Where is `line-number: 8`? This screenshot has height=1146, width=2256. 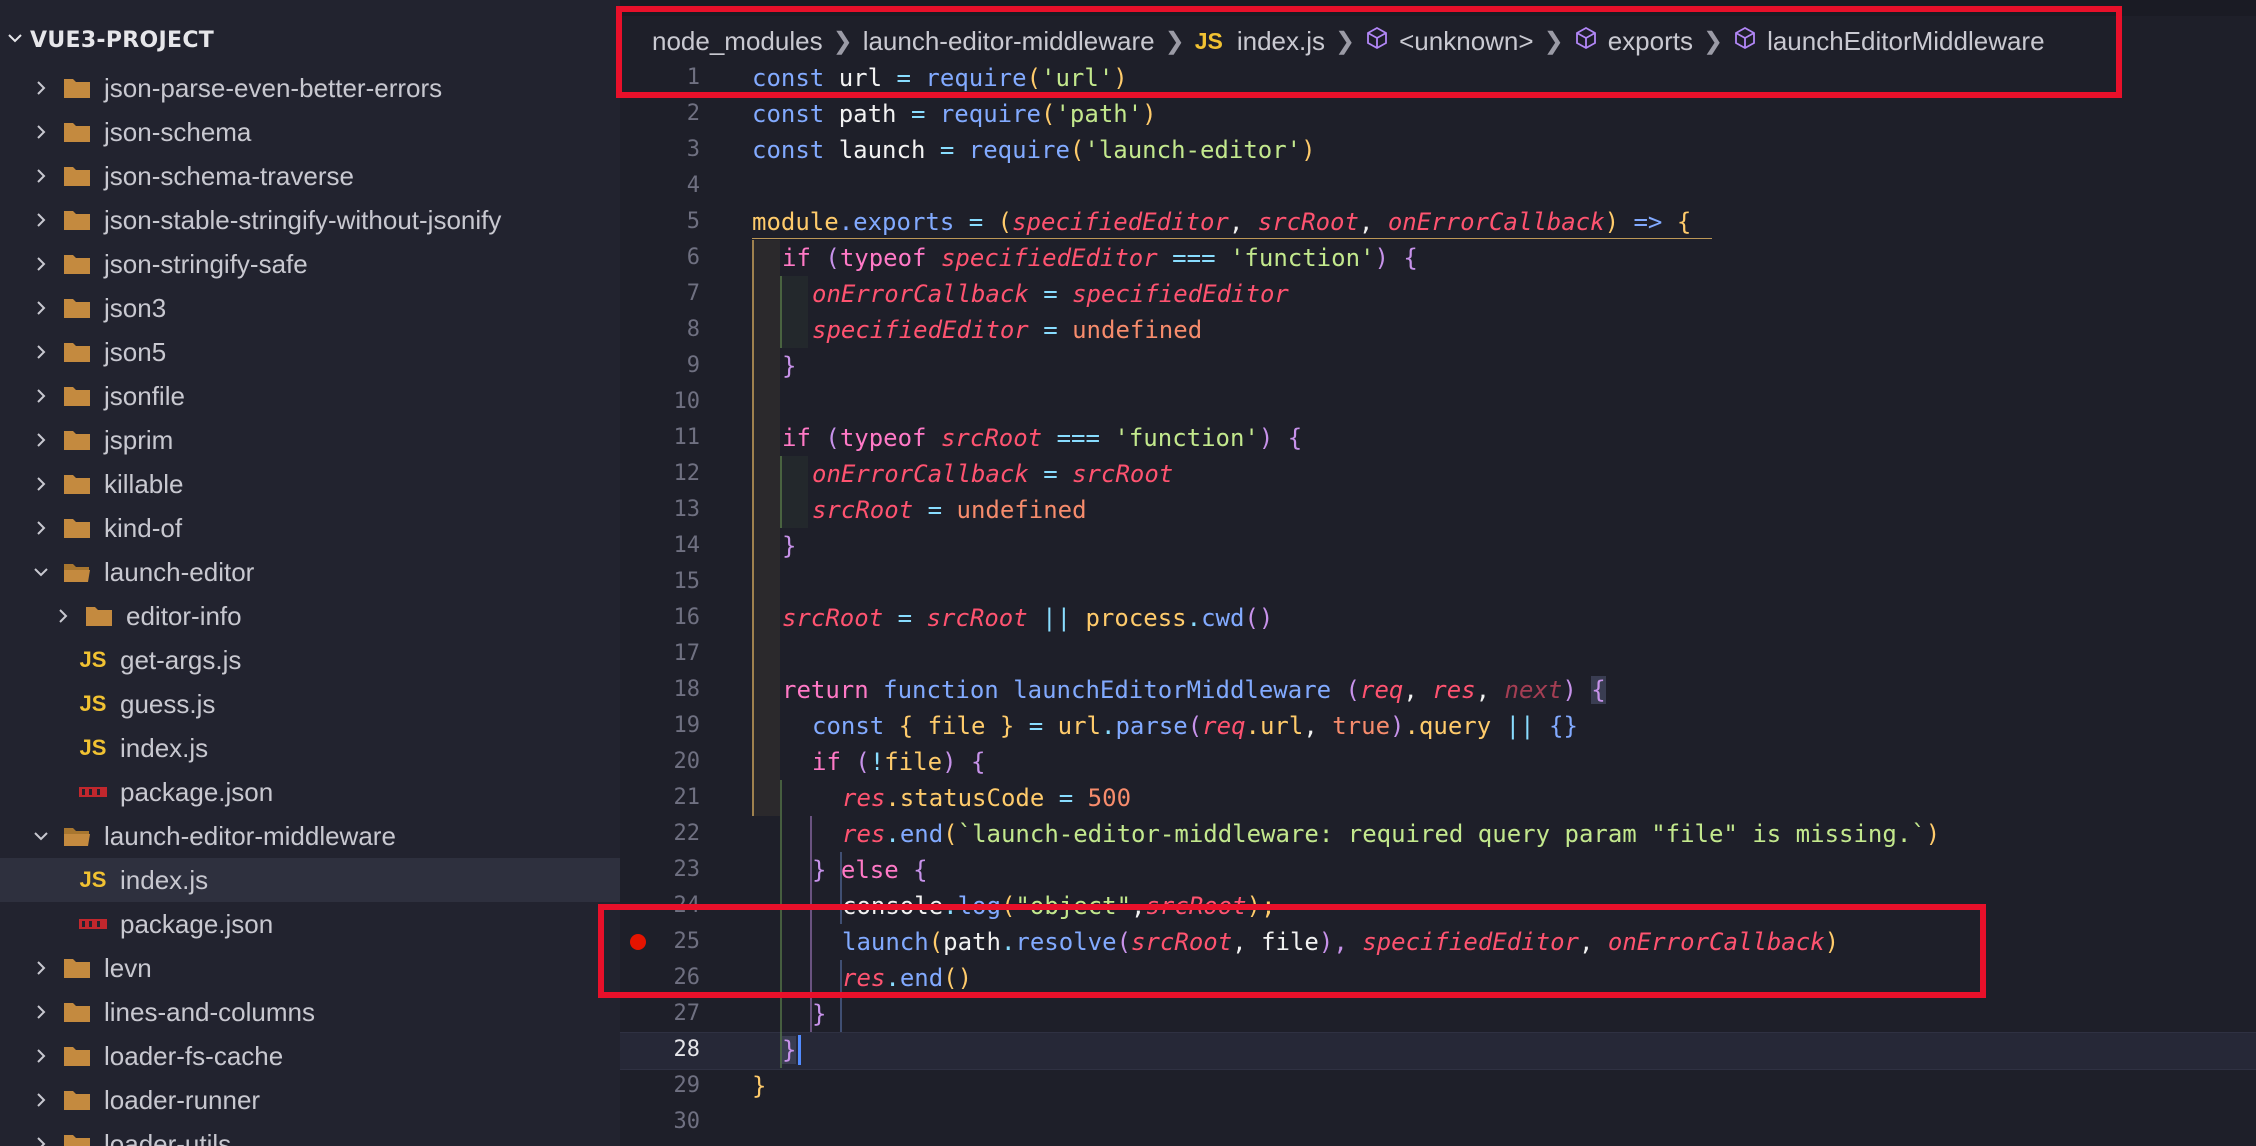
line-number: 8 is located at coordinates (660, 330).